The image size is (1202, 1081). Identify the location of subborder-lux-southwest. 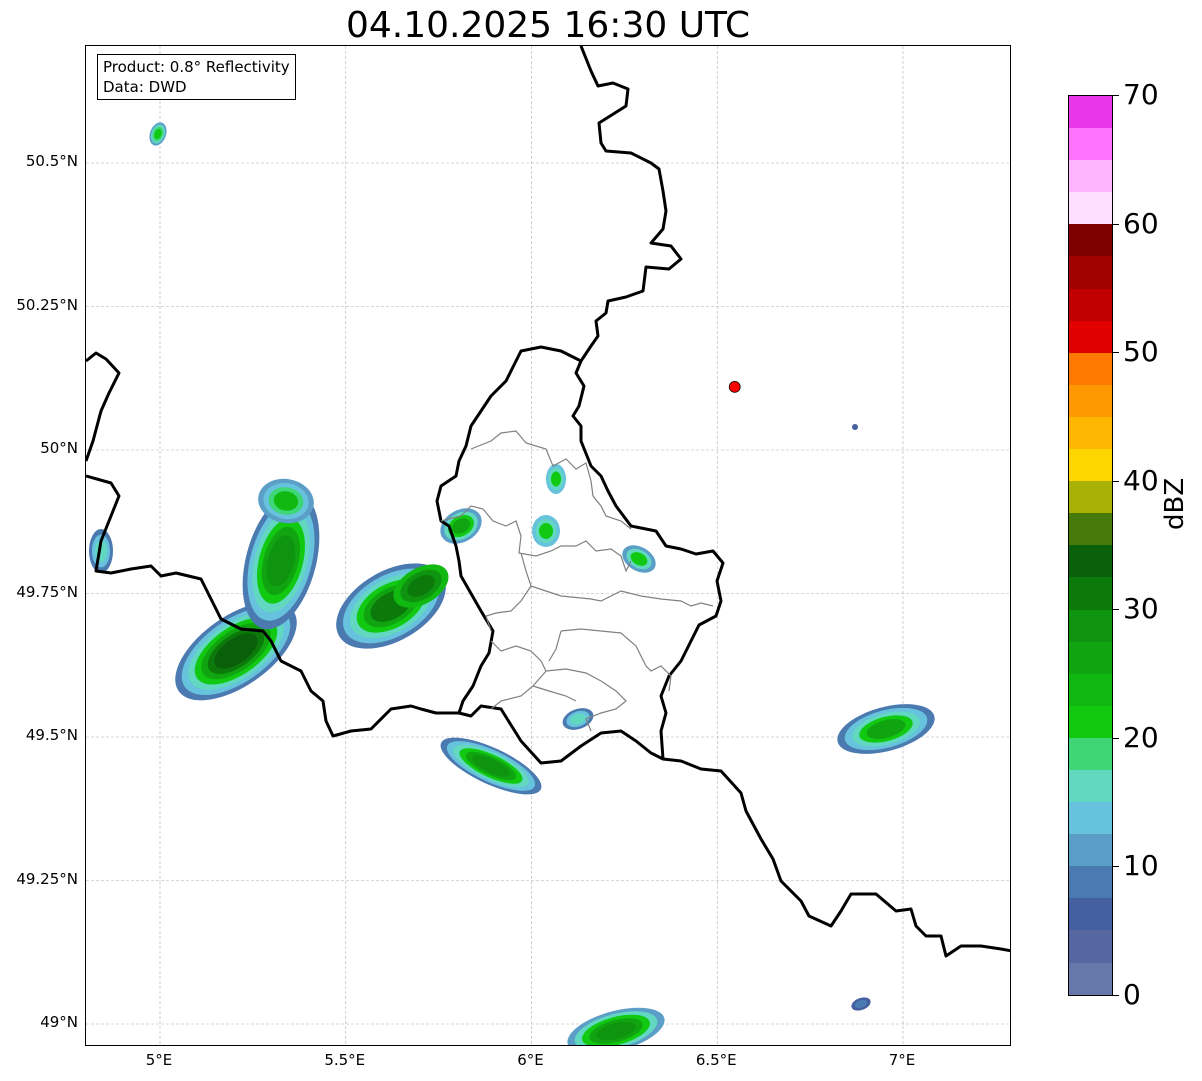
(554, 693).